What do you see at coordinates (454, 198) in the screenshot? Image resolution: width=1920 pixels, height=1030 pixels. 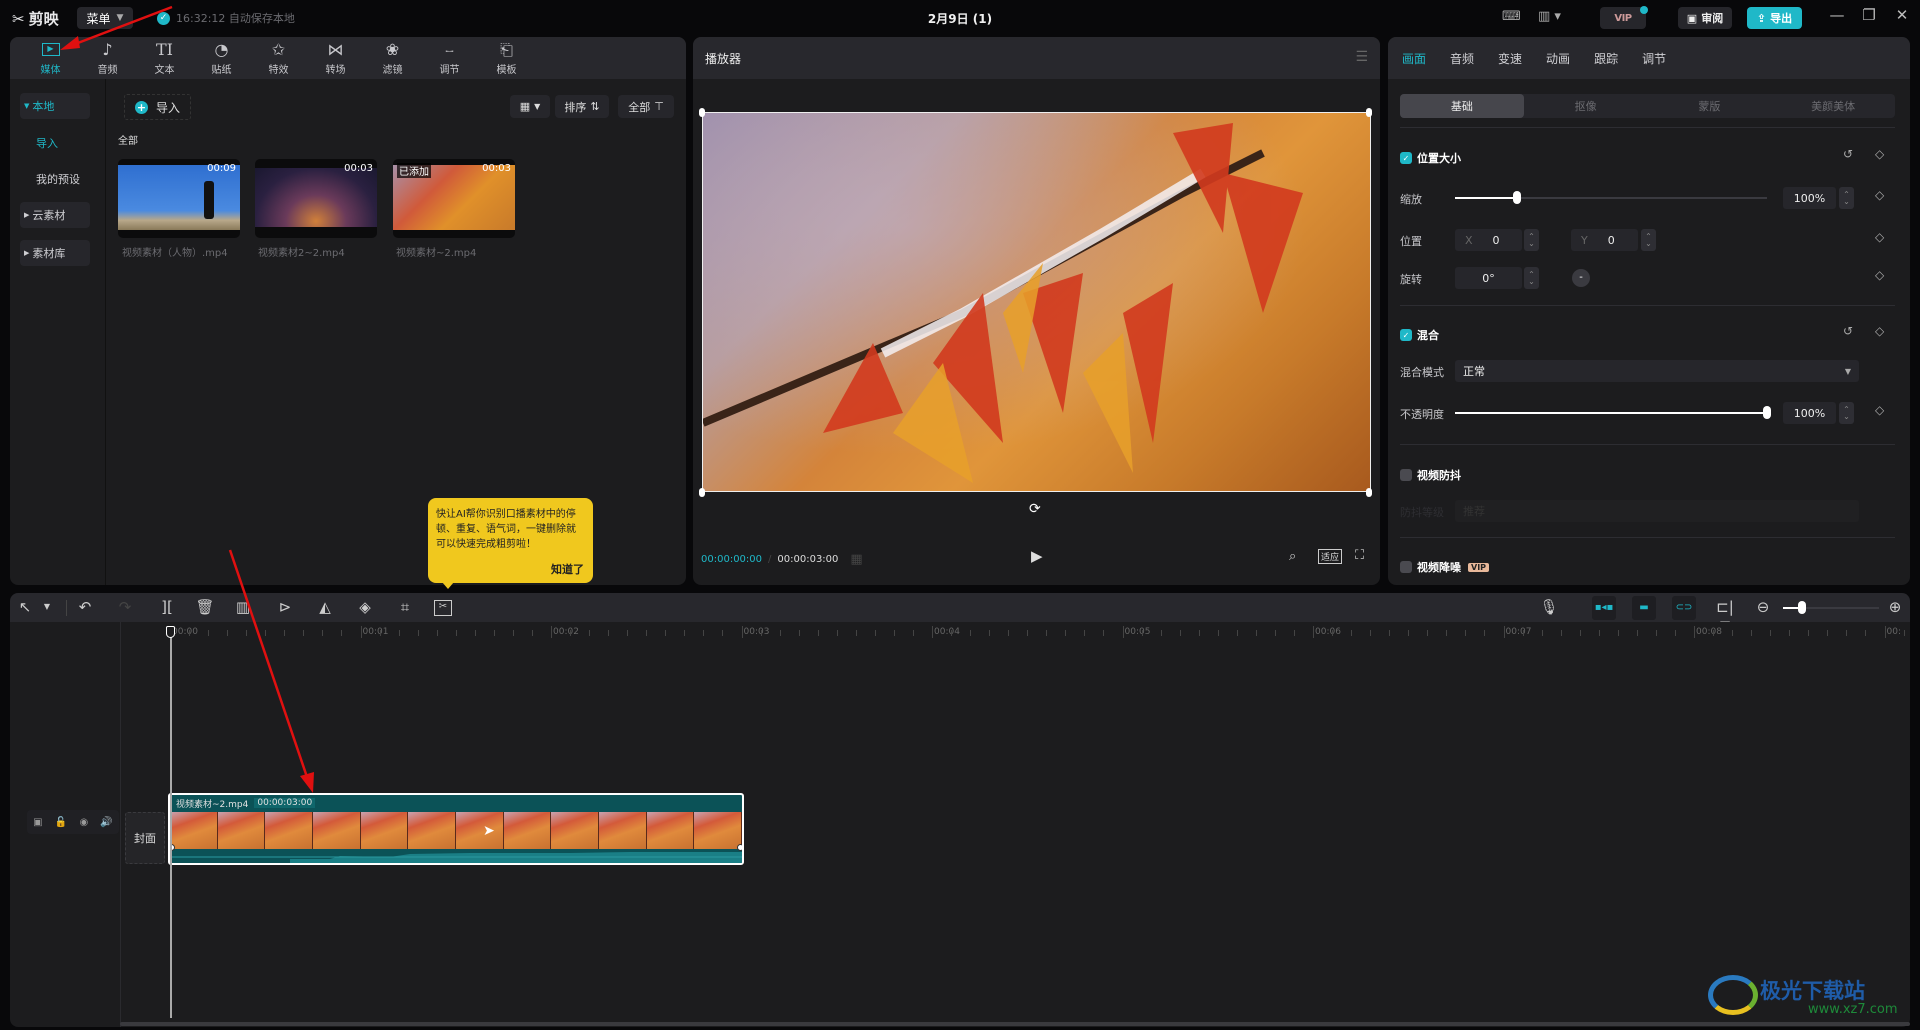 I see `media-item: 已添加 00:03` at bounding box center [454, 198].